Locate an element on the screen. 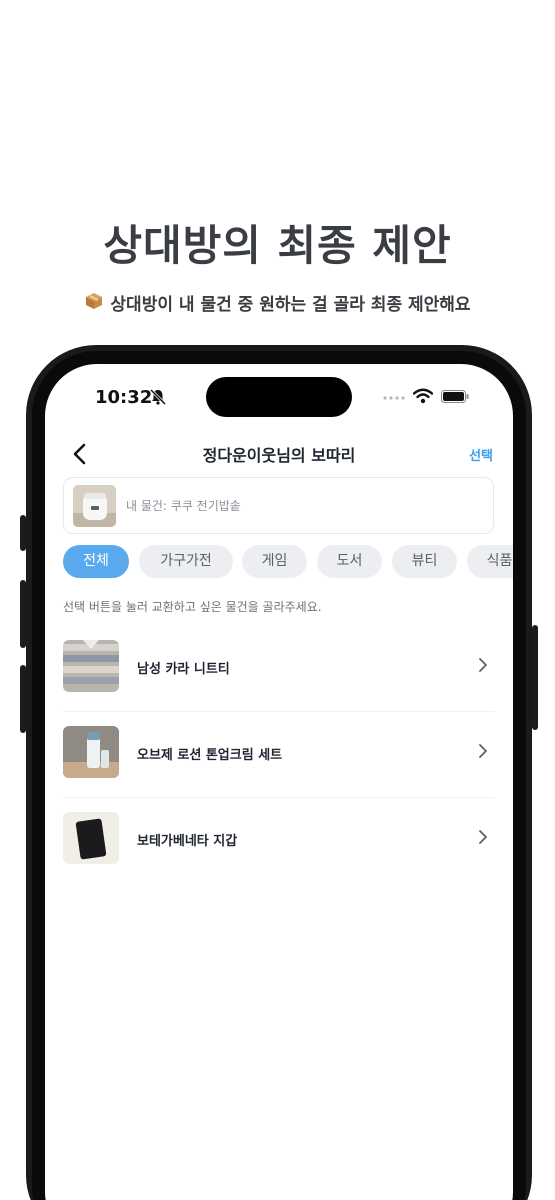  instruction-text: 선택 버튼을 눌러 교환하고 싶은 물건을 골라주세요. is located at coordinates (192, 607).